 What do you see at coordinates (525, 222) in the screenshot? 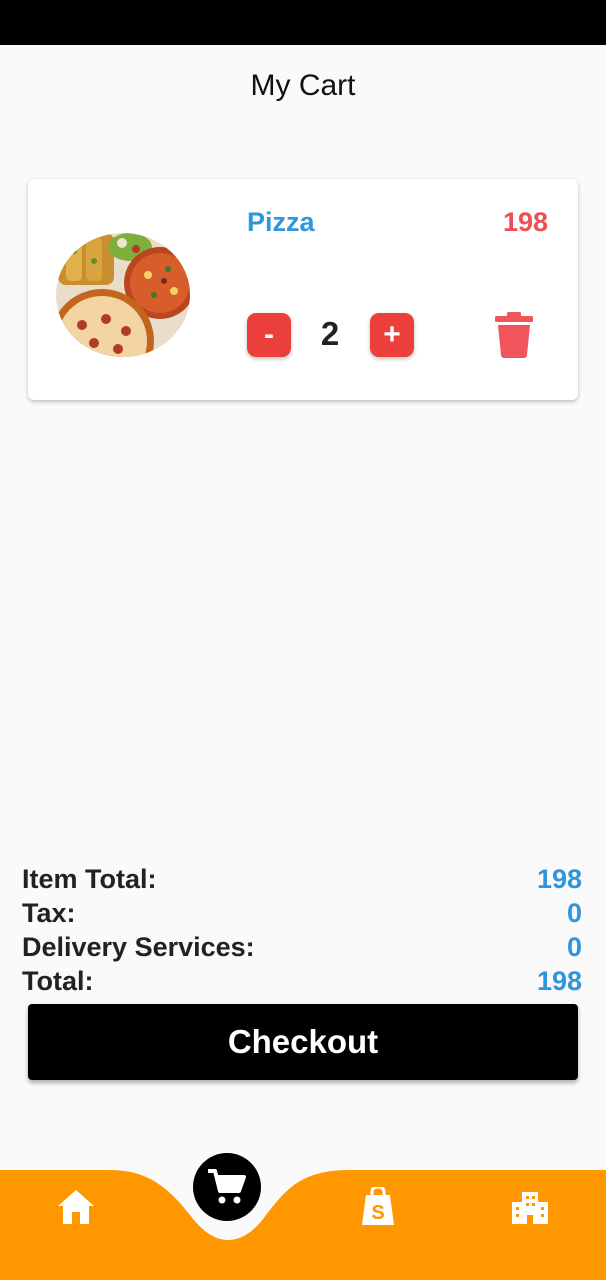
I see `item-price: 198` at bounding box center [525, 222].